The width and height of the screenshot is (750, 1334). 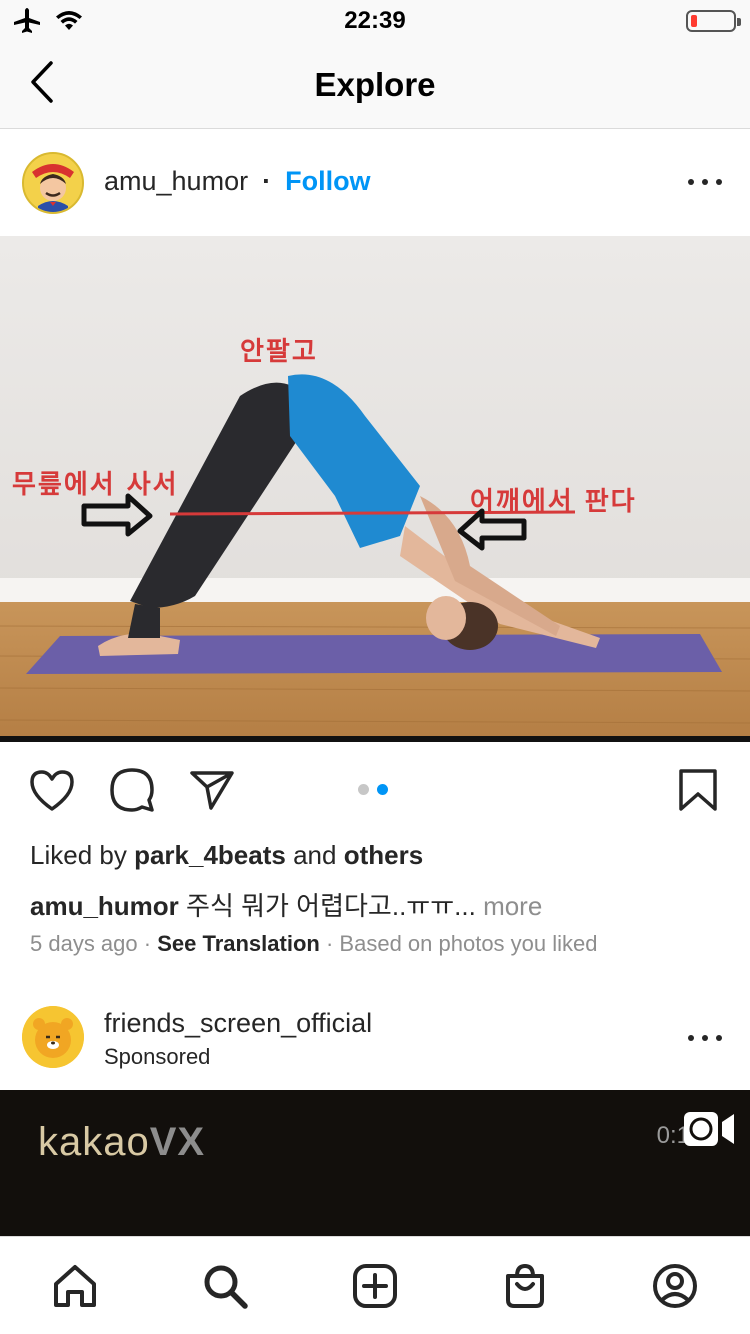 What do you see at coordinates (104, 906) in the screenshot?
I see `caption-username: amu_humor` at bounding box center [104, 906].